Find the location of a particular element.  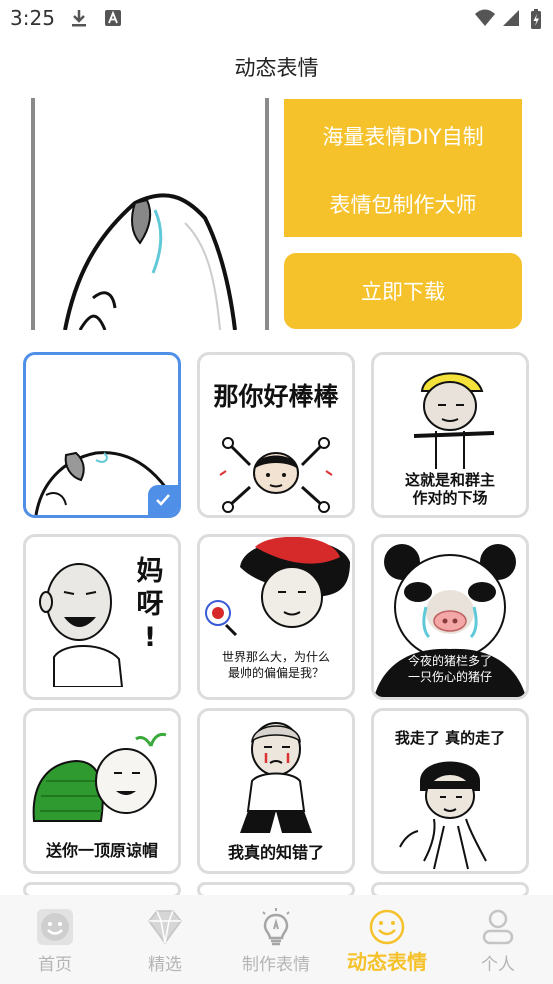

sticker-caption: 今夜的猪栏多了 一只伤心的猪仔 is located at coordinates (449, 669).